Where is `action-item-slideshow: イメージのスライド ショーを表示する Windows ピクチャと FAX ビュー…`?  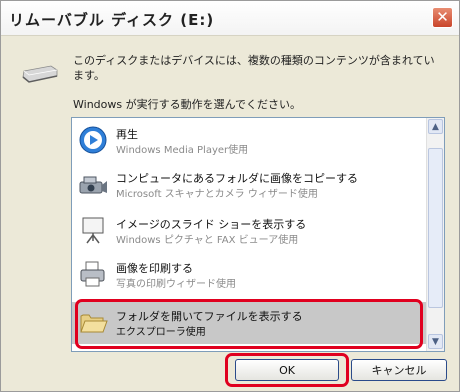 action-item-slideshow: イメージのスライド ショーを表示する Windows ピクチャと FAX ビュー… is located at coordinates (250, 231).